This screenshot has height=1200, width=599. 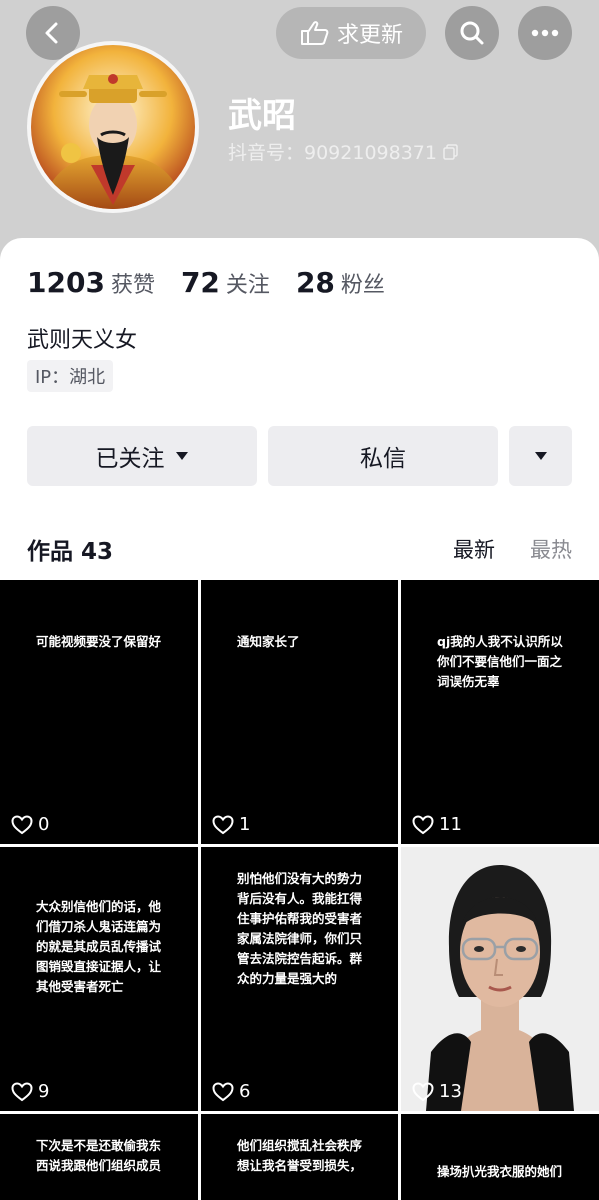 I want to click on more-dots-icon, so click(x=545, y=33).